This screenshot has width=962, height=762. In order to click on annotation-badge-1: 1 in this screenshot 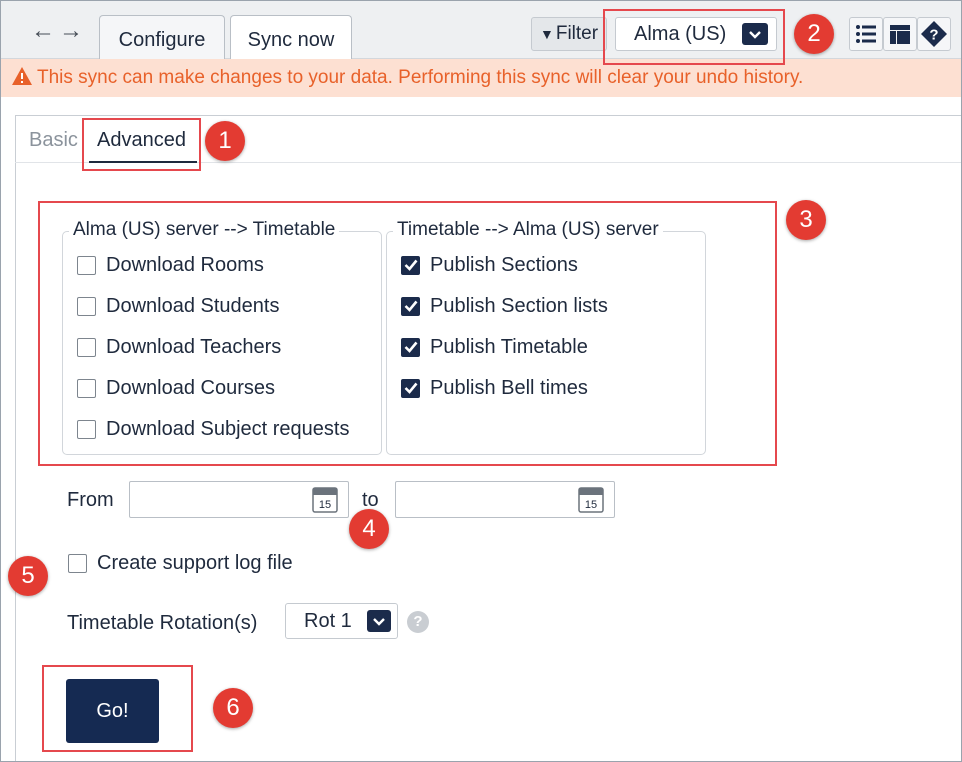, I will do `click(225, 141)`.